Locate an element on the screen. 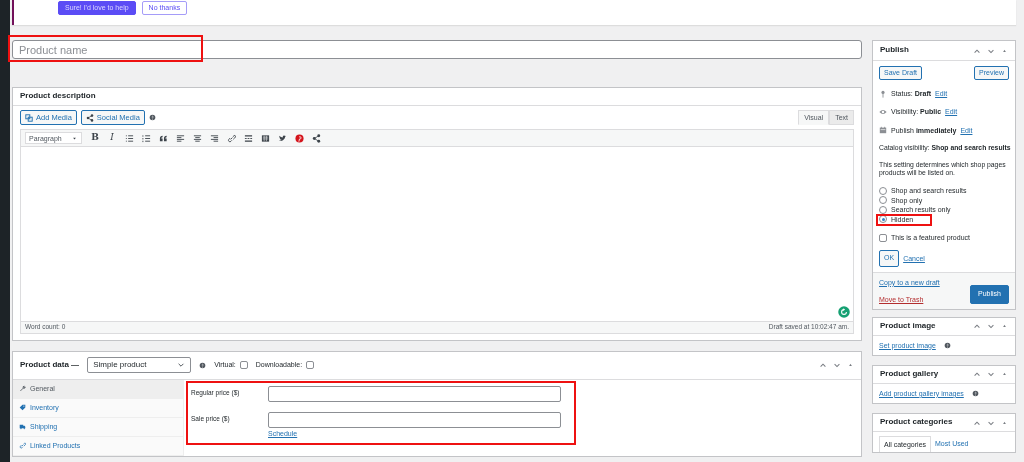 The height and width of the screenshot is (462, 1024). numbered-list-icon is located at coordinates (146, 138).